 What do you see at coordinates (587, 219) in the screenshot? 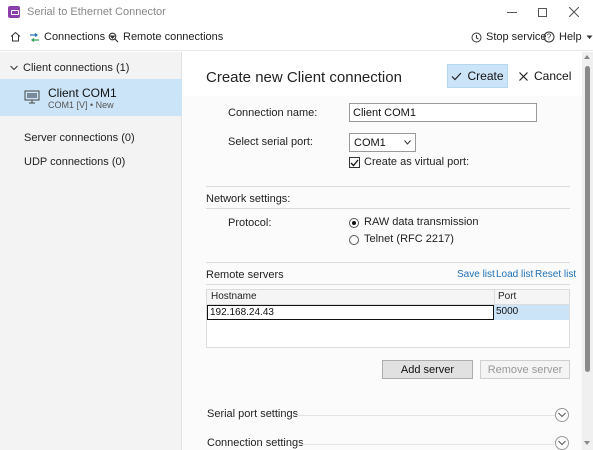
I see `scrollbar-thumb` at bounding box center [587, 219].